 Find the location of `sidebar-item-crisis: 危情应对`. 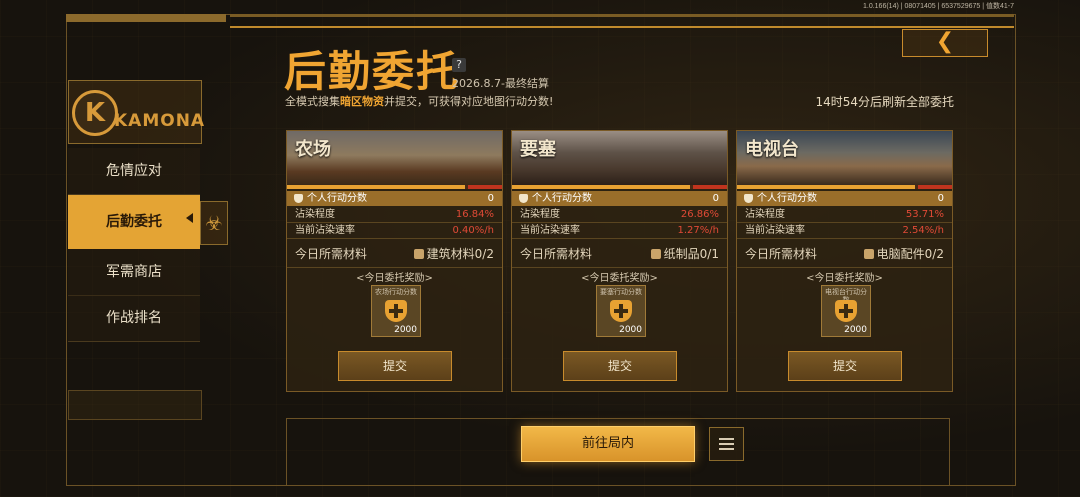

sidebar-item-crisis: 危情应对 is located at coordinates (134, 171).